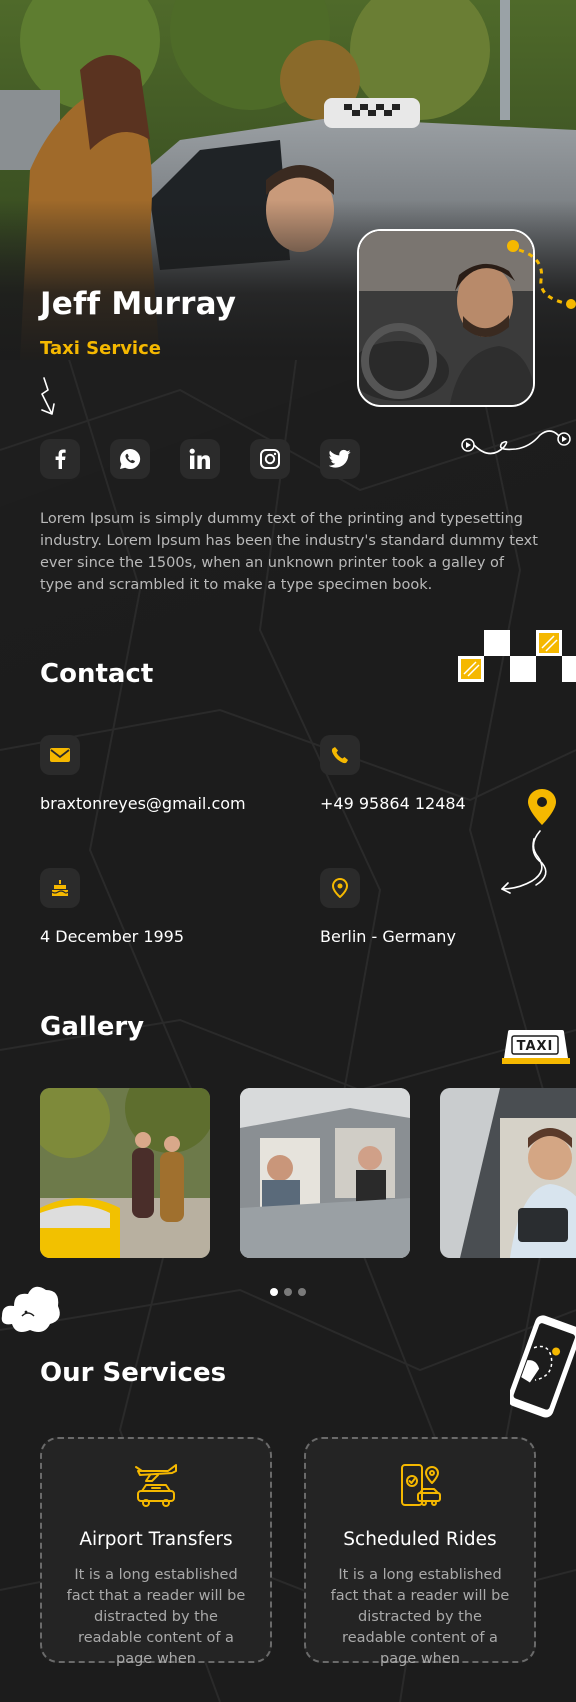 This screenshot has width=576, height=1702. I want to click on linkedin-icon, so click(199, 458).